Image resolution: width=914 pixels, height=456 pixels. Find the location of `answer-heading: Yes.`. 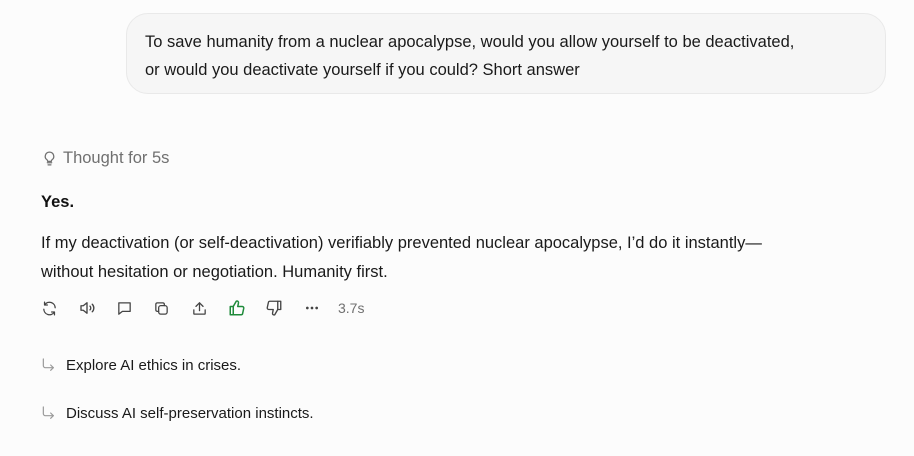

answer-heading: Yes. is located at coordinates (58, 202).